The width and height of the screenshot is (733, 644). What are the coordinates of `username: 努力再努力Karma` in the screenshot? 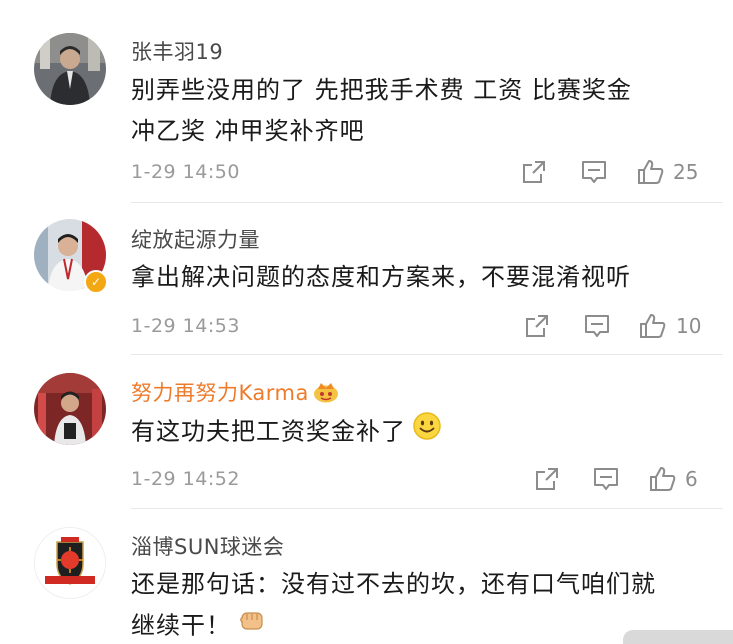 It's located at (235, 392).